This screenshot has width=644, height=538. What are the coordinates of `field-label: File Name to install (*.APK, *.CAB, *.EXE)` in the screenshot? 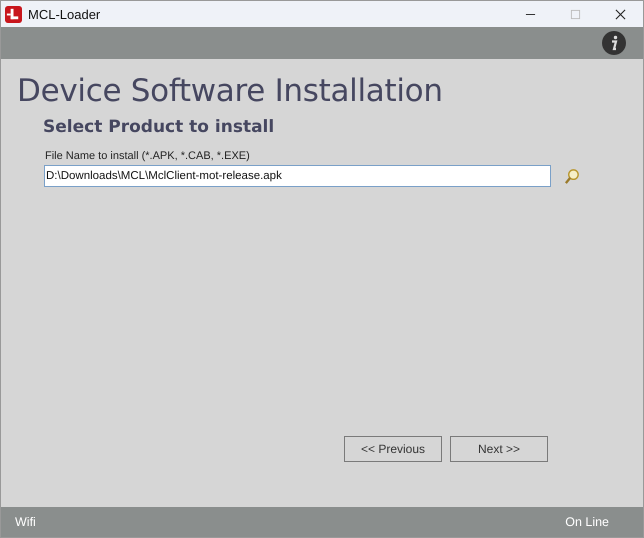 It's located at (148, 156).